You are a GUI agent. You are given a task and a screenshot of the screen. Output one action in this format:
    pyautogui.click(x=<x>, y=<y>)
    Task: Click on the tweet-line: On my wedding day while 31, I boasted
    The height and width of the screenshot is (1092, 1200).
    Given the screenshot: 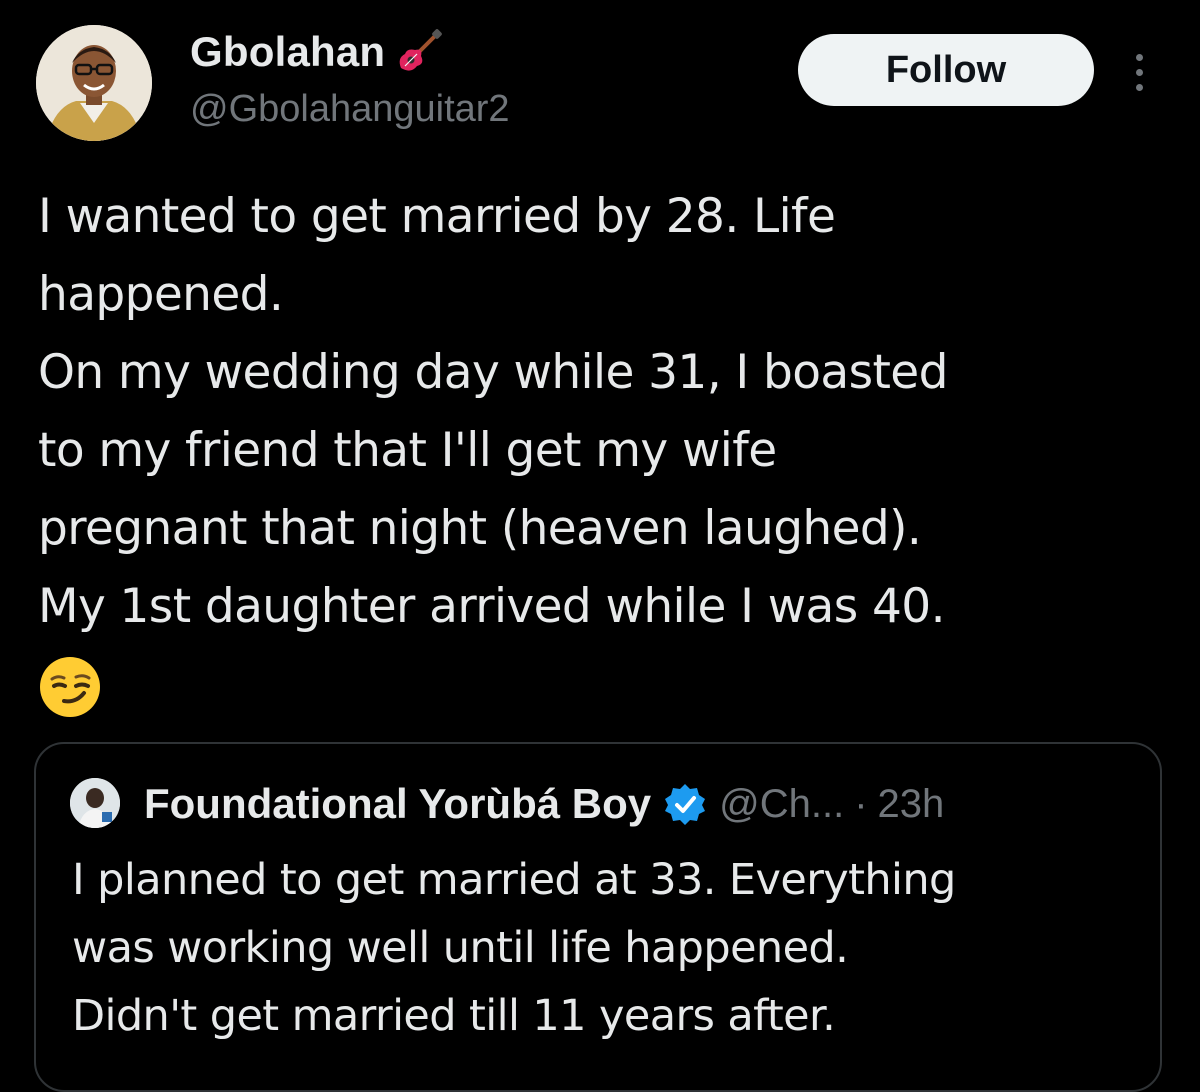 What is the action you would take?
    pyautogui.click(x=493, y=372)
    